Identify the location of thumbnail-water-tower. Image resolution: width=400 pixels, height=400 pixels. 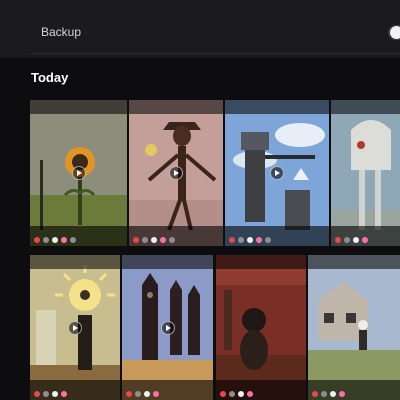
(277, 173).